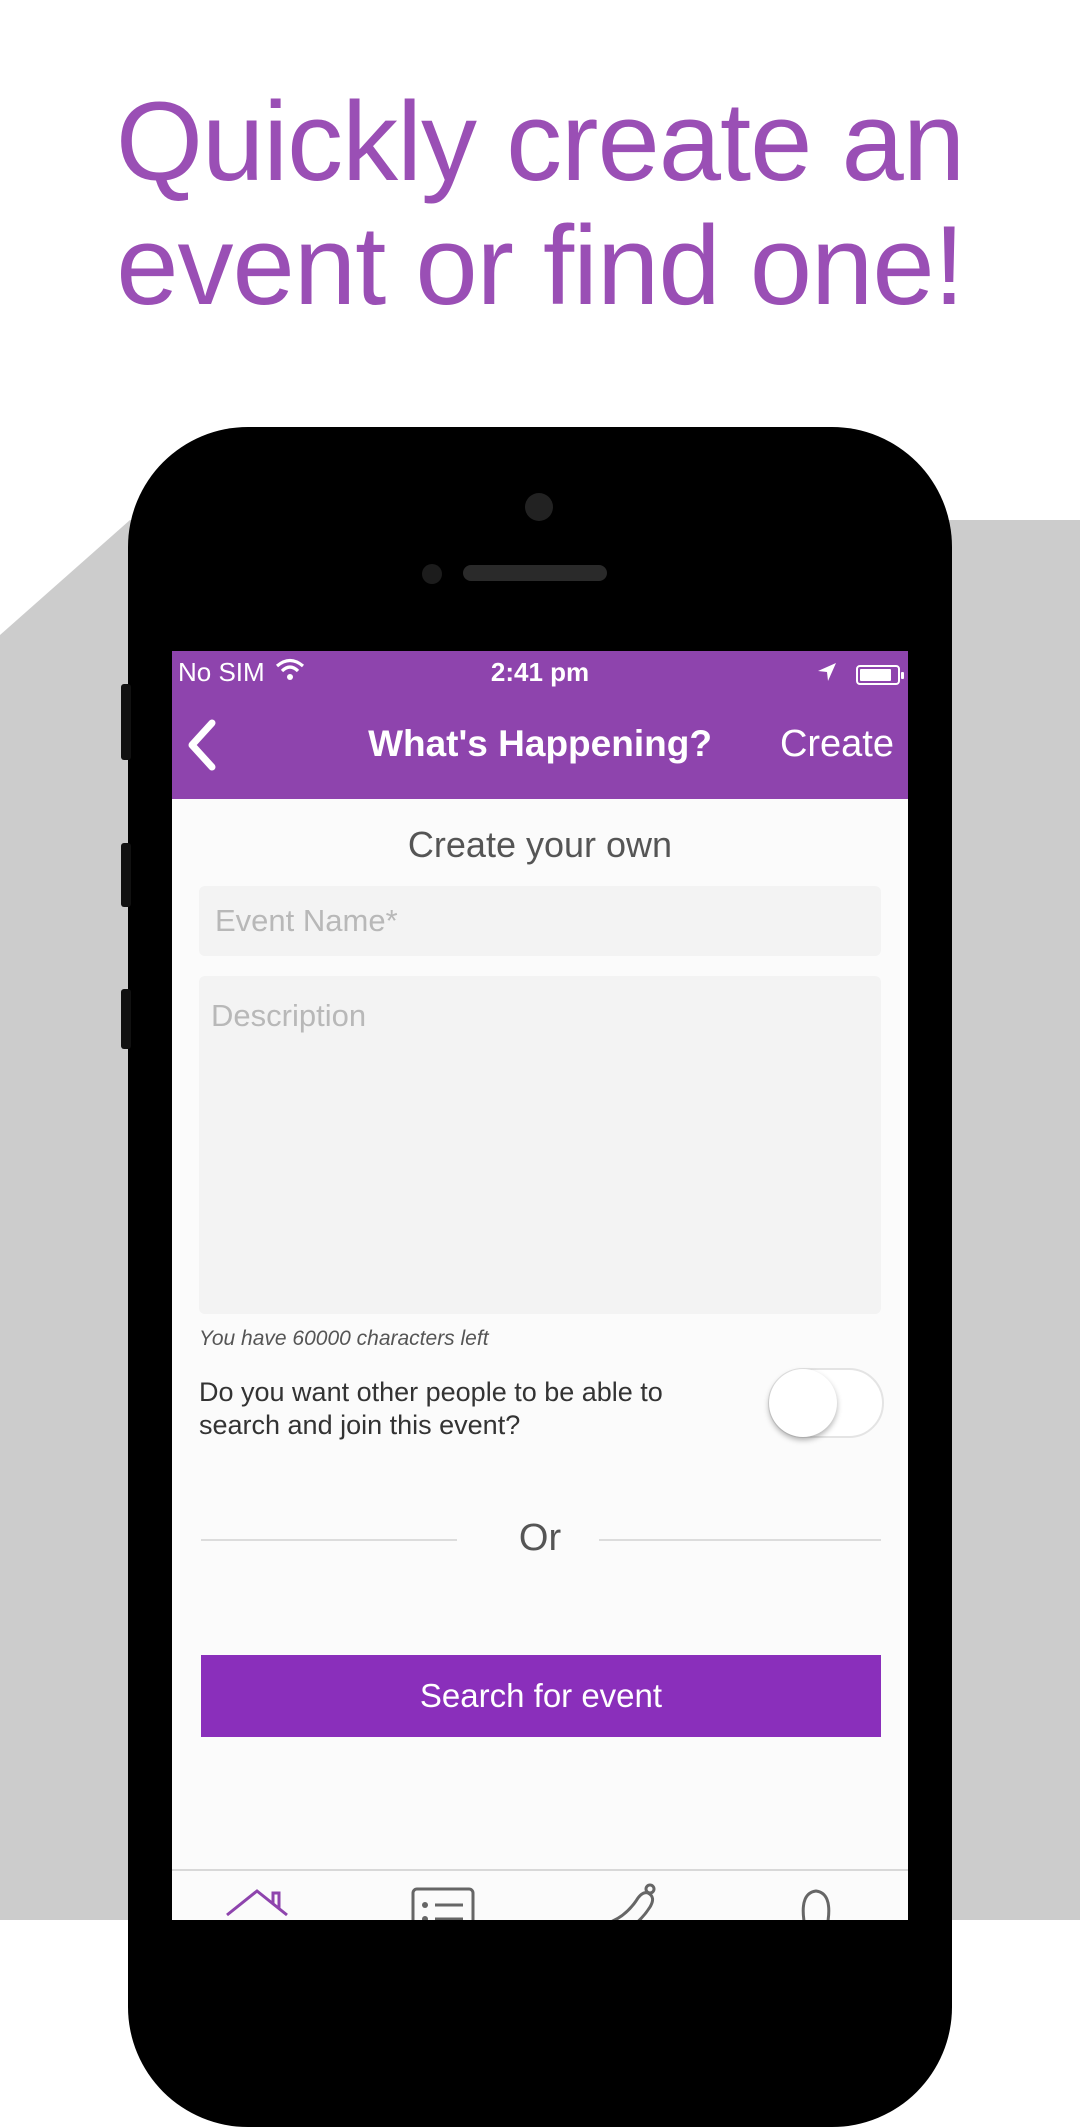 This screenshot has height=2127, width=1080. Describe the element at coordinates (535, 573) in the screenshot. I see `earpiece-speaker` at that location.